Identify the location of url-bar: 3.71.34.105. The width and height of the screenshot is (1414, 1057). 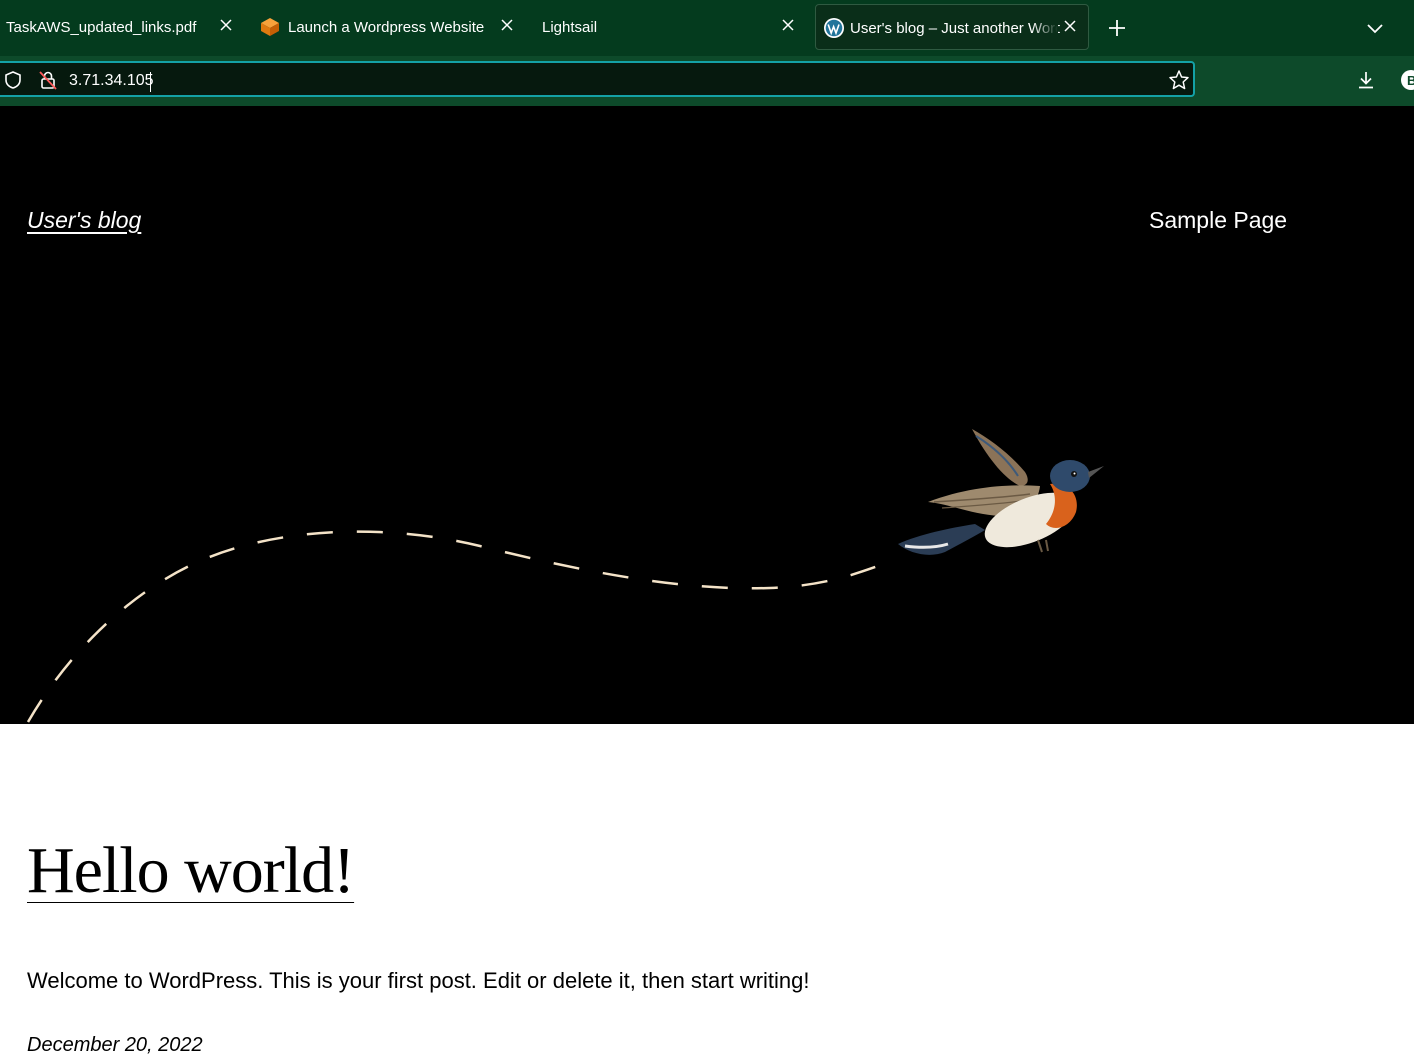
(597, 79).